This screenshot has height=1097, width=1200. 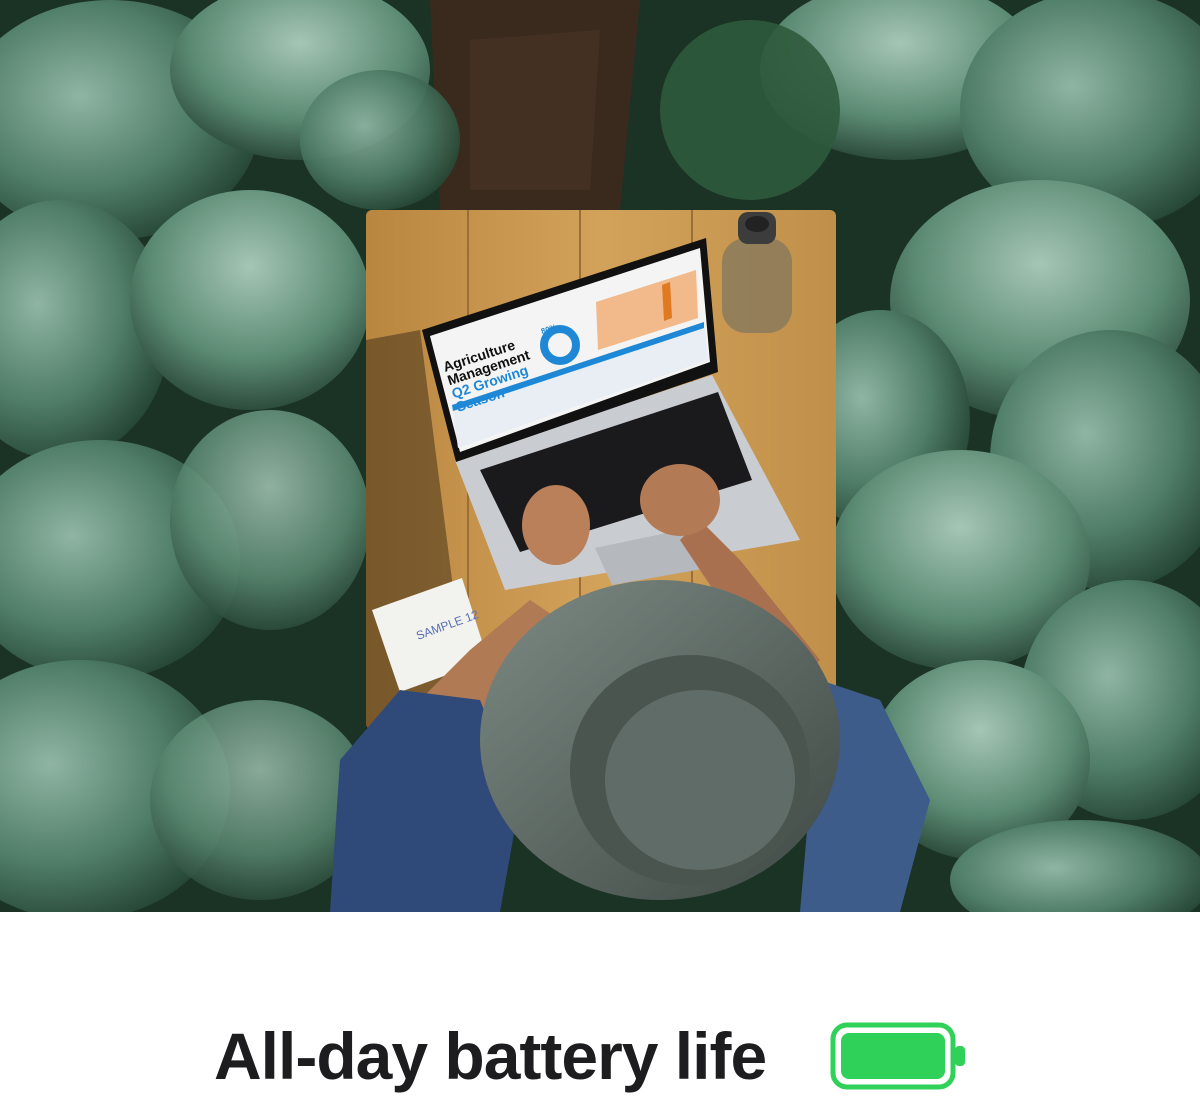 I want to click on battery-full-icon, so click(x=897, y=1056).